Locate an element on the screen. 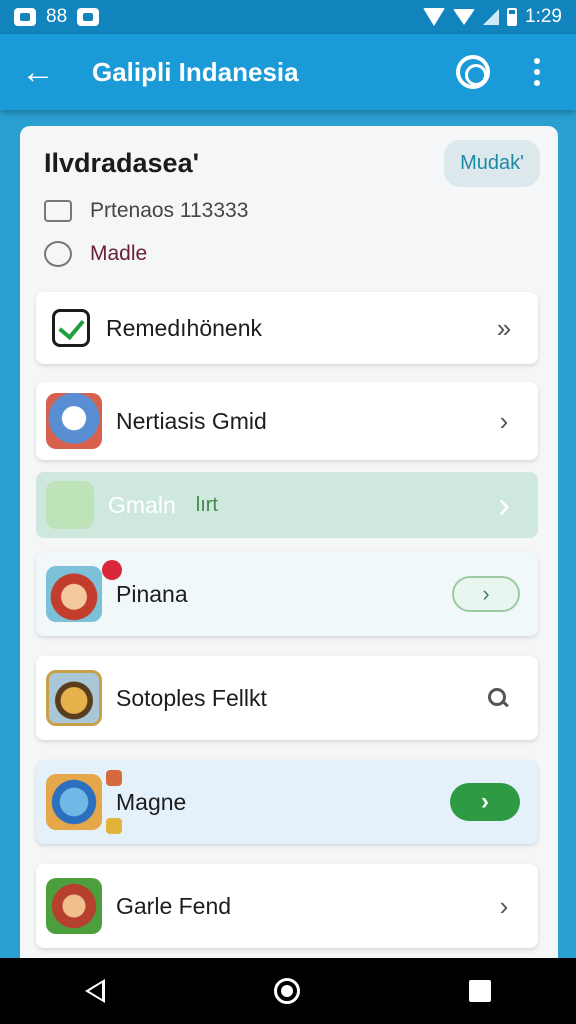 The image size is (576, 1024). list-item-game-5: Garle Fend › is located at coordinates (287, 906).